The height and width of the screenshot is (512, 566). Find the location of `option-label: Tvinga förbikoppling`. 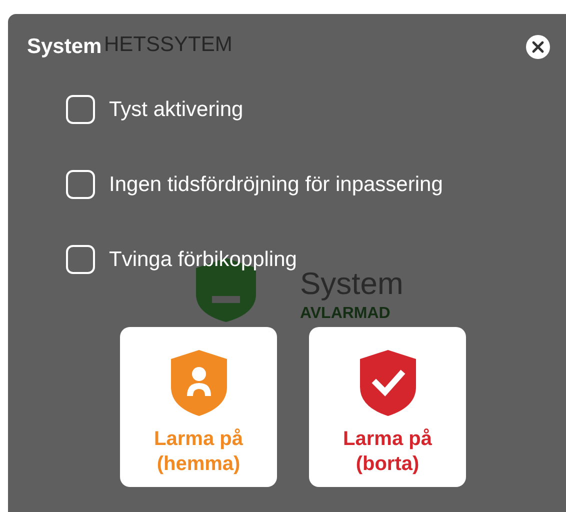

option-label: Tvinga förbikoppling is located at coordinates (203, 260).